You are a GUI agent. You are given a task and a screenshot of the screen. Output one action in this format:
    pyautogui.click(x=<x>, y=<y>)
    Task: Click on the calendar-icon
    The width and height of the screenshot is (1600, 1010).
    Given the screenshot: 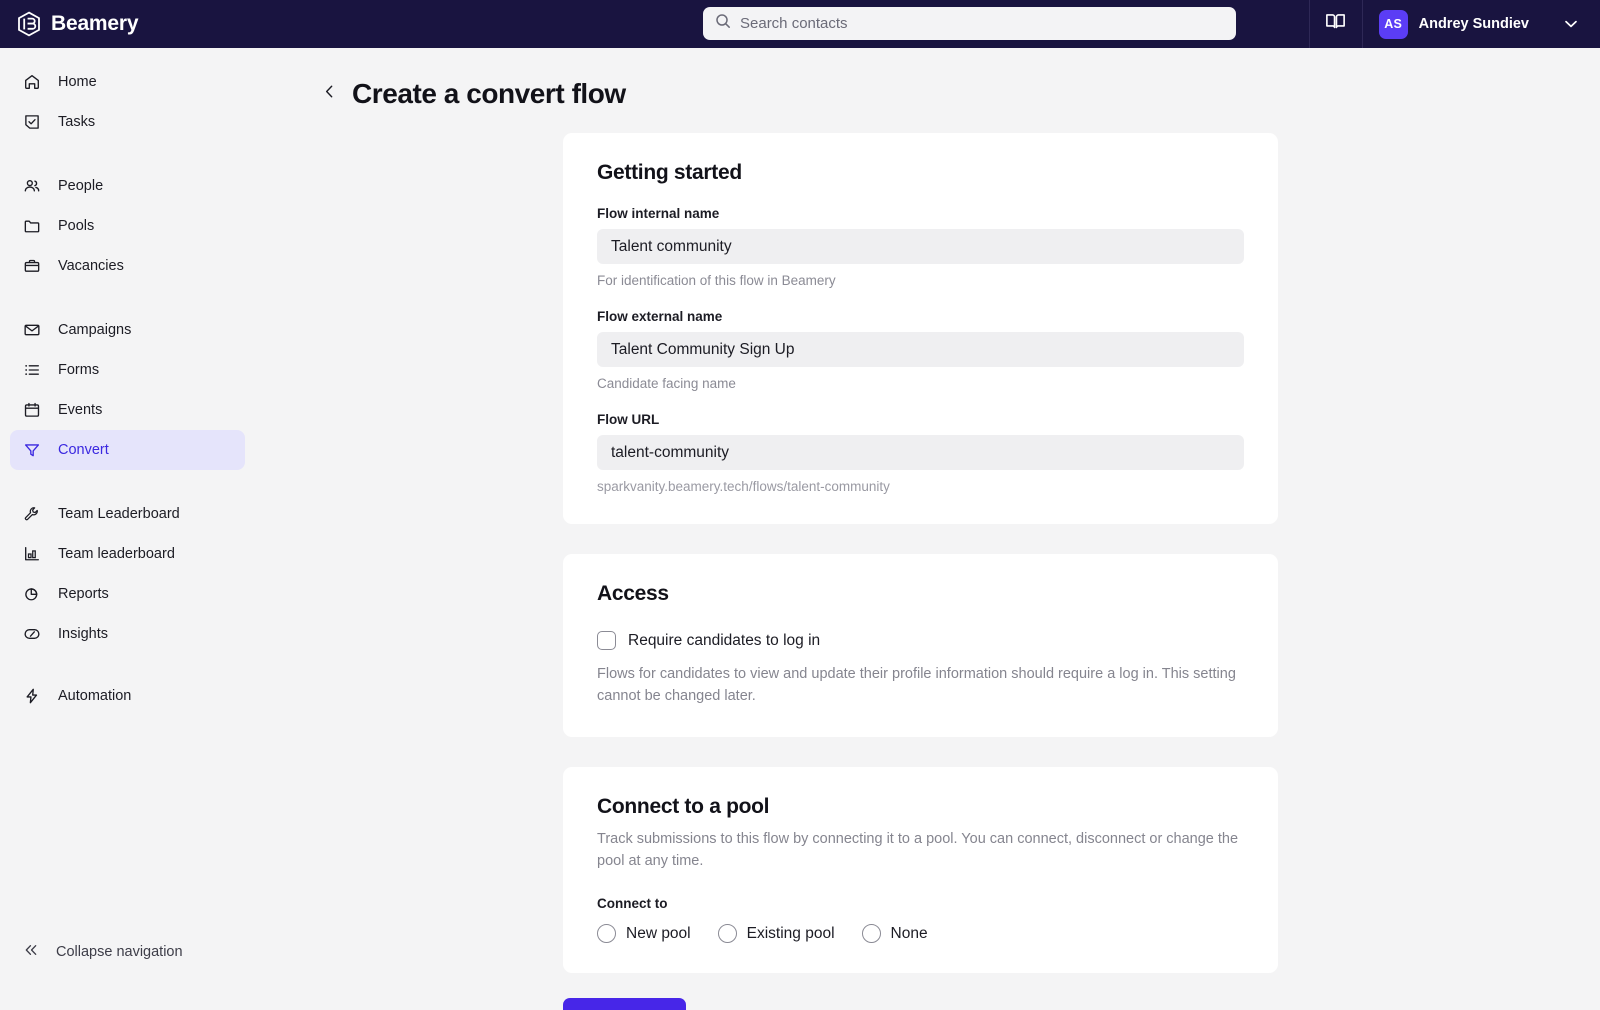 What is the action you would take?
    pyautogui.click(x=32, y=410)
    